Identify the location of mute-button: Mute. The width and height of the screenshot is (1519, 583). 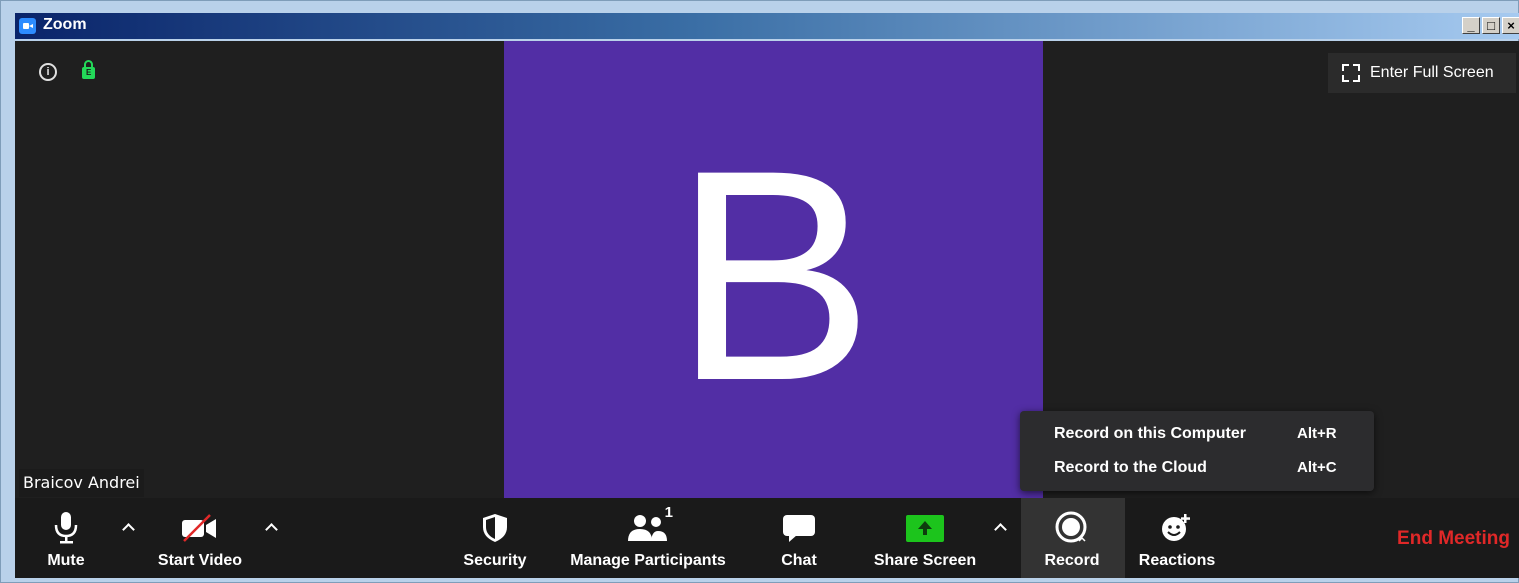
(66, 538).